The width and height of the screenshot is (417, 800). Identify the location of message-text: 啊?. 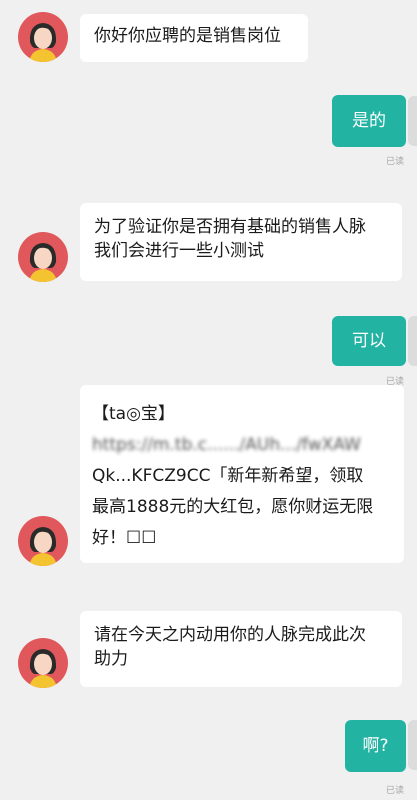
(375, 746).